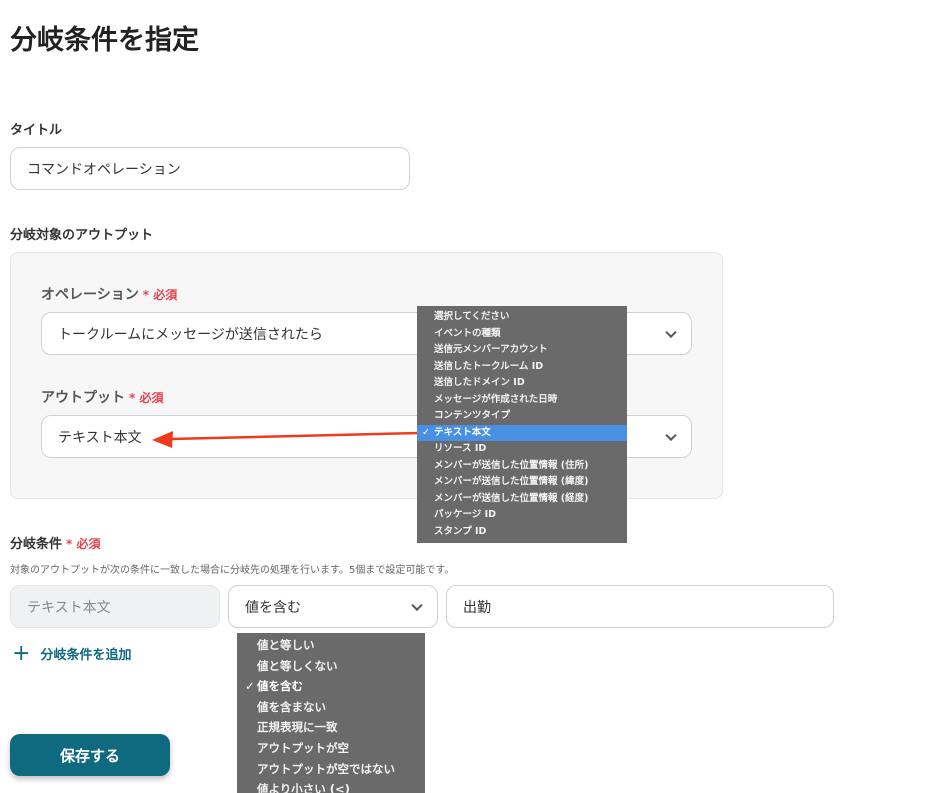 This screenshot has width=950, height=793. I want to click on menu-option: ✓ 値を含む, so click(331, 686).